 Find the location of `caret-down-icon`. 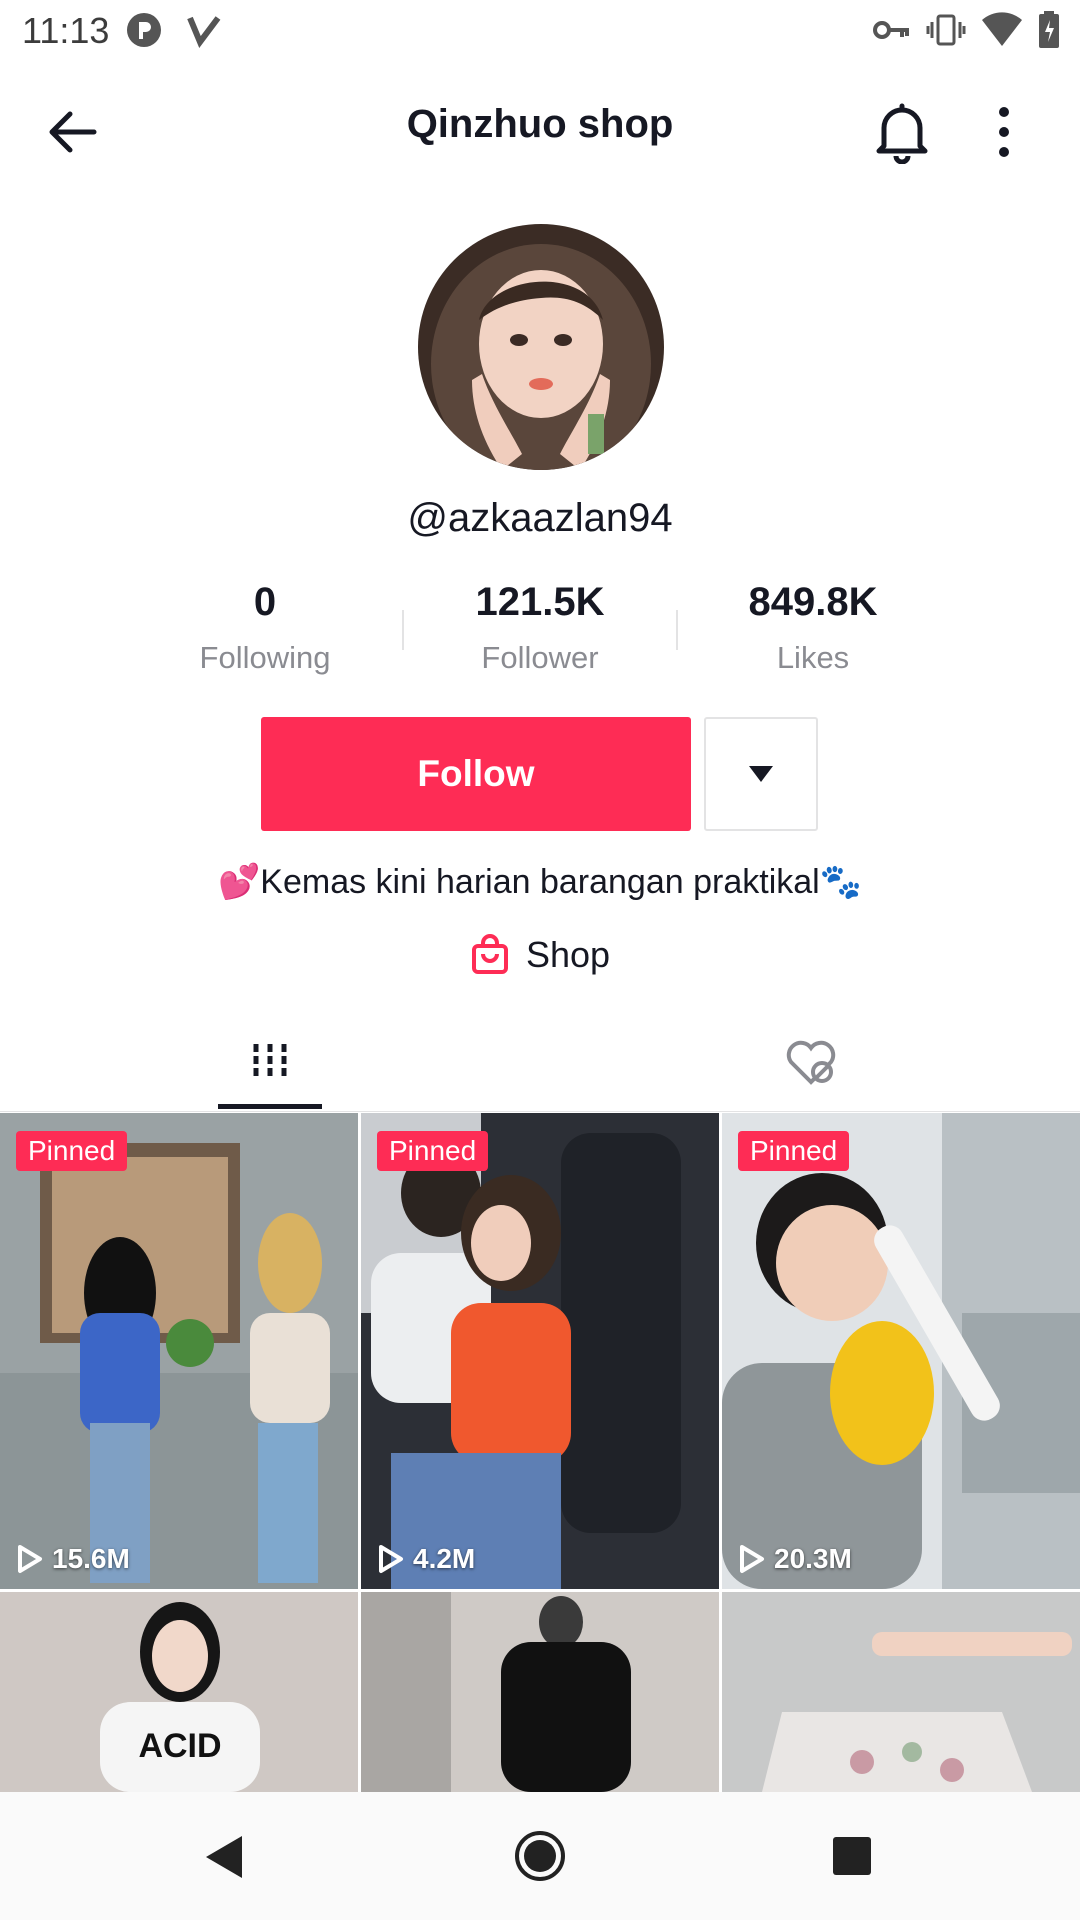

caret-down-icon is located at coordinates (761, 774).